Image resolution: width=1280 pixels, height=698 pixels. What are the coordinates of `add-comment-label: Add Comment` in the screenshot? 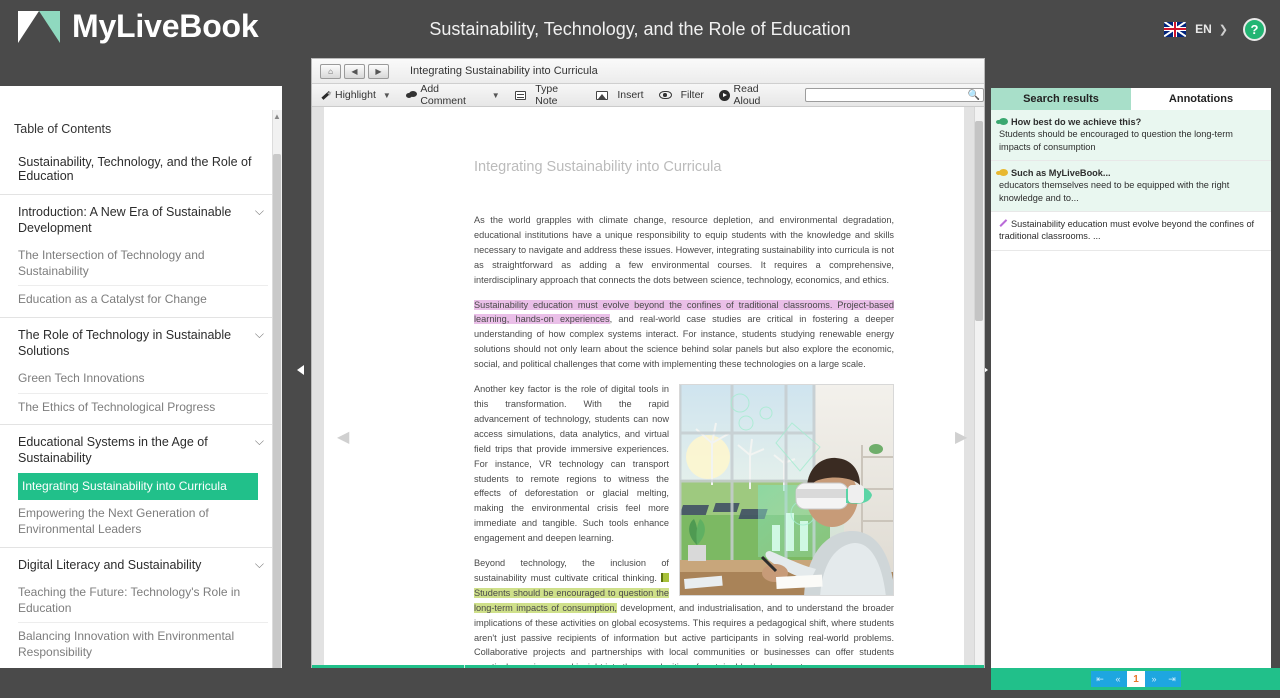 It's located at (443, 95).